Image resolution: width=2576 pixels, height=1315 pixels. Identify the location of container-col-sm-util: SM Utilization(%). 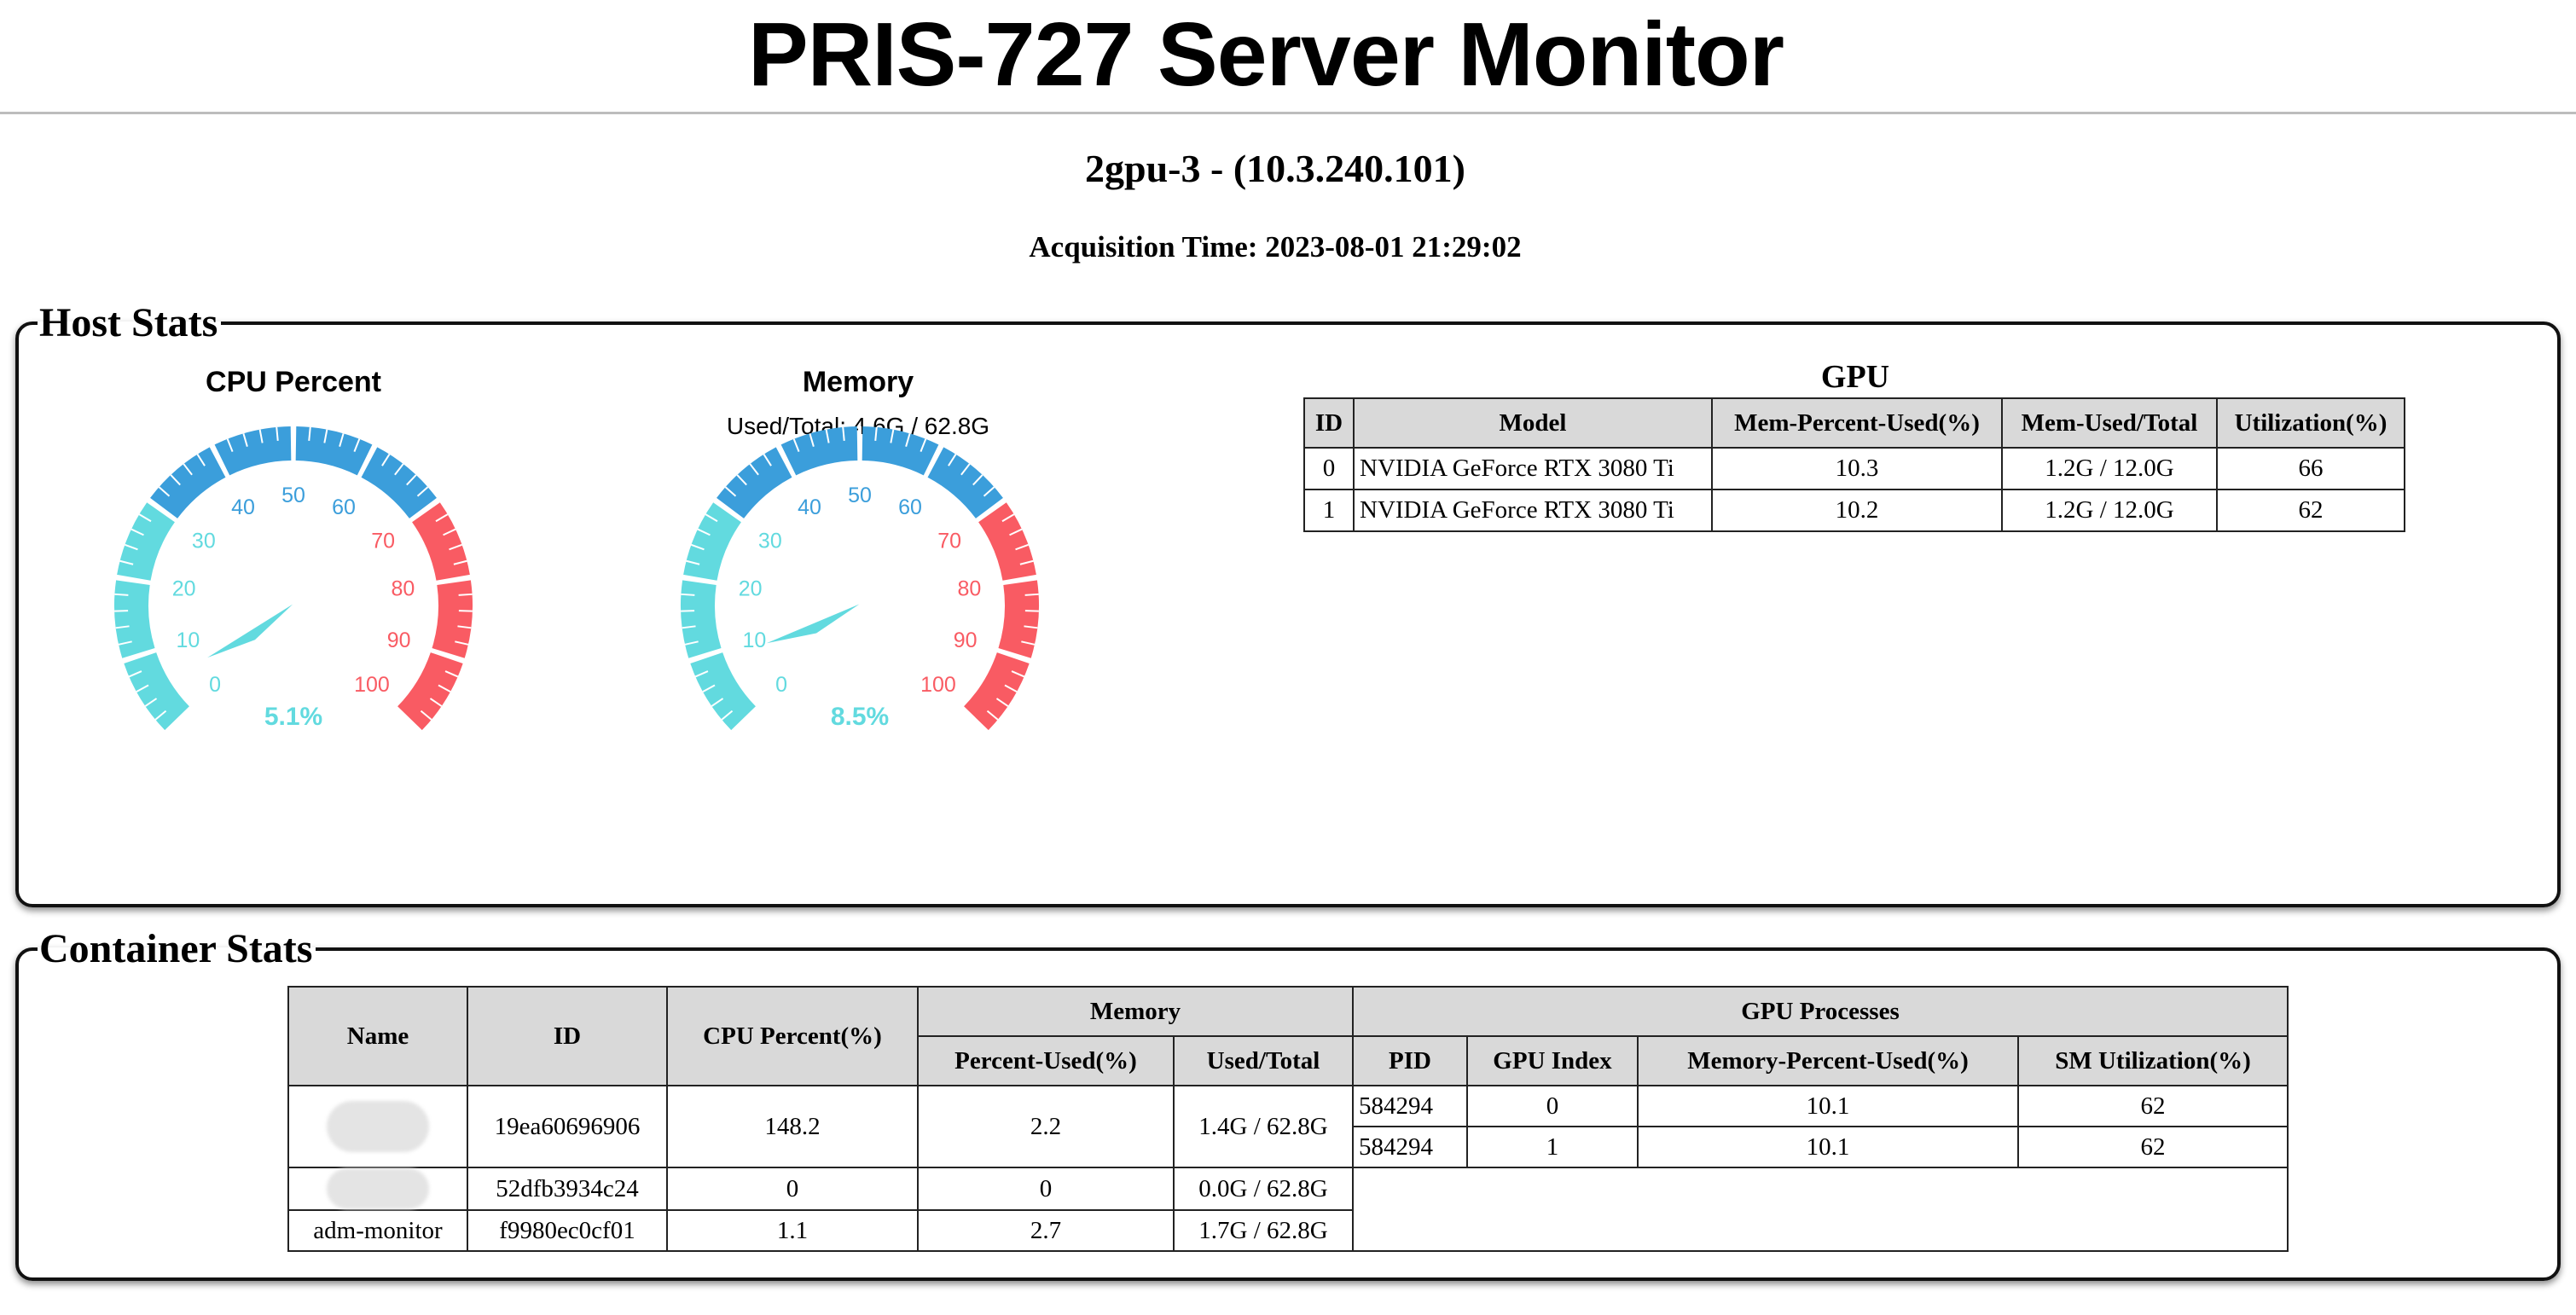
(2153, 1060).